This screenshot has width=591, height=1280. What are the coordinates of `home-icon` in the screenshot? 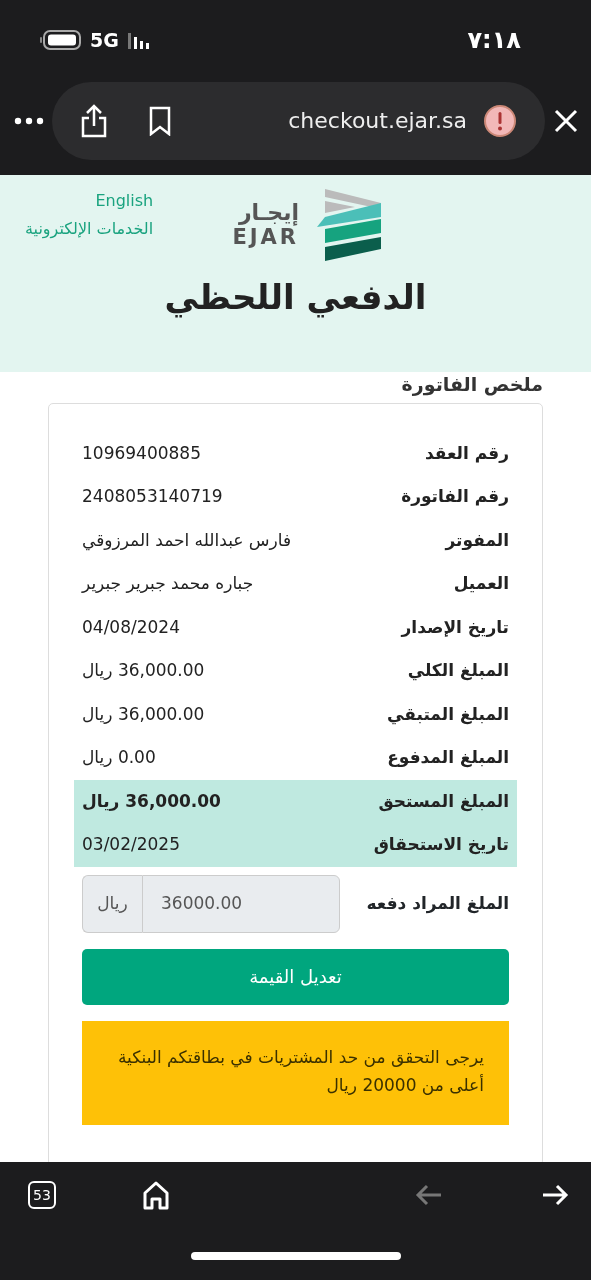 It's located at (156, 1195).